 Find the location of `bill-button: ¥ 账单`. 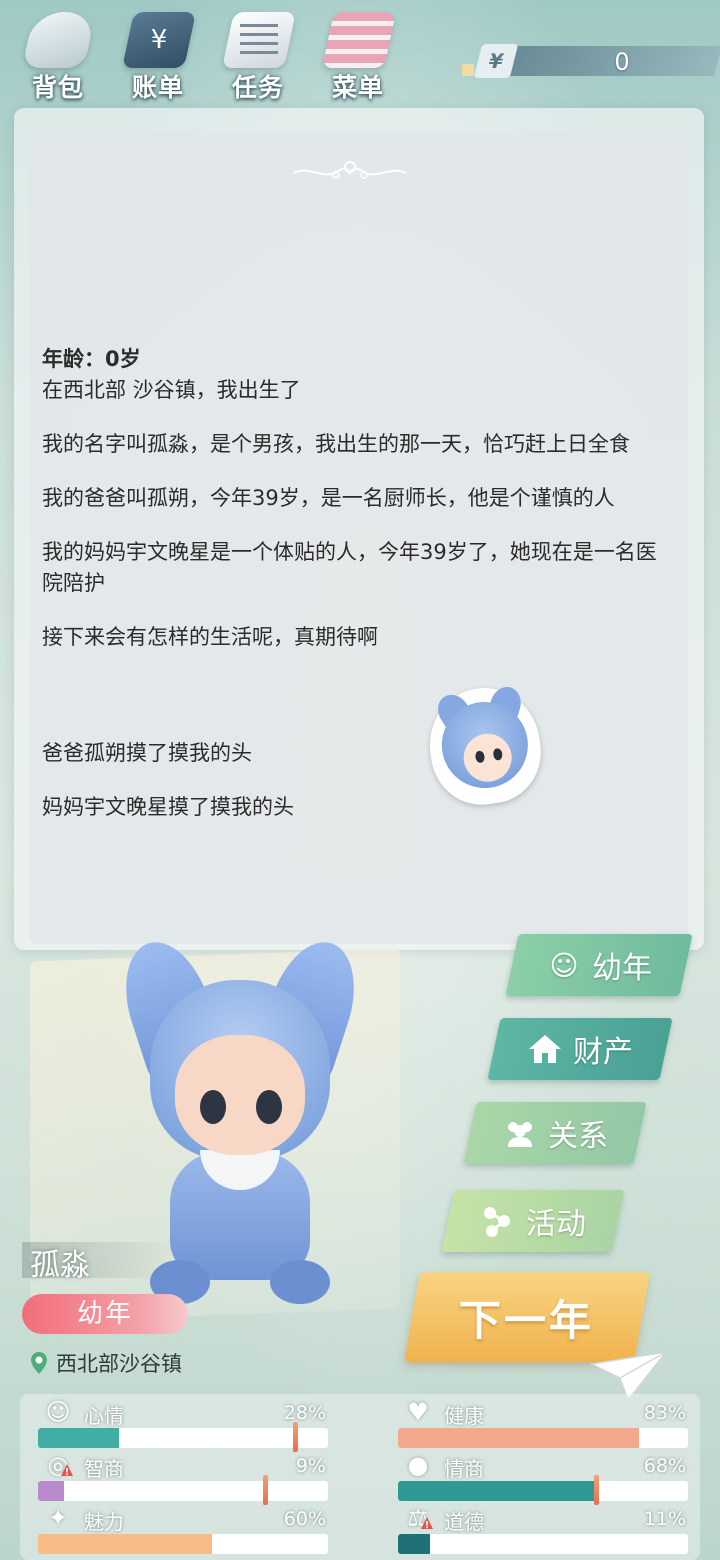

bill-button: ¥ 账单 is located at coordinates (159, 54).